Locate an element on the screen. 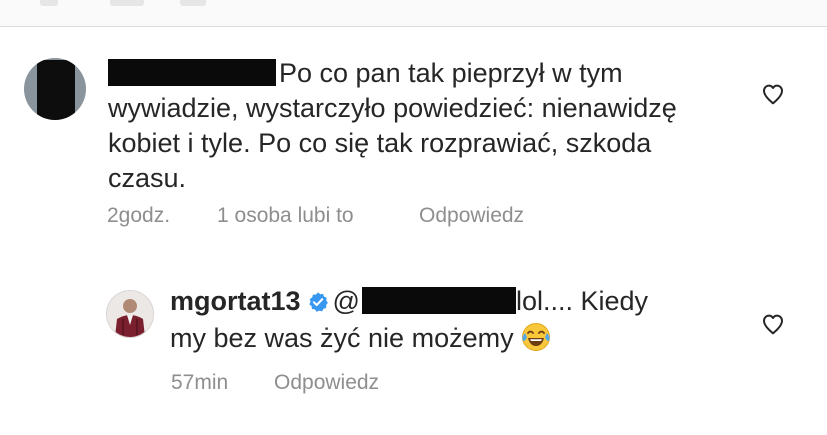  reply-text-line1: lol.... Kiedy is located at coordinates (582, 301).